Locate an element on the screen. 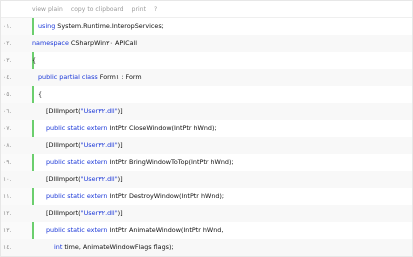 This screenshot has width=413, height=257. code-text: int time, AnimateWindowFlags flags); is located at coordinates (114, 247).